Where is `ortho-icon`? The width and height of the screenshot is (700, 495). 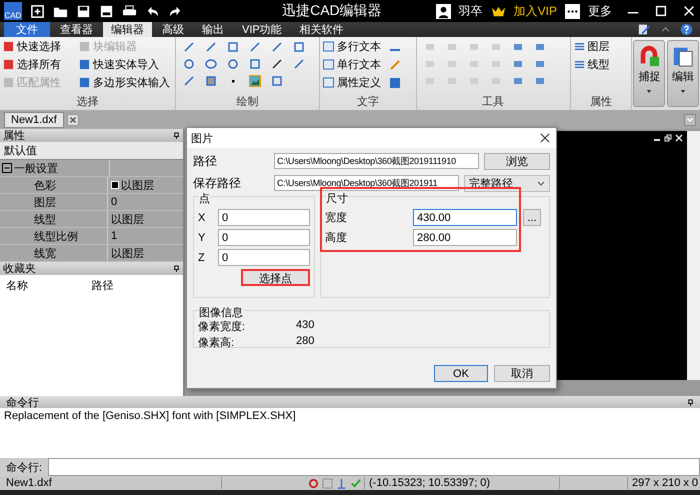
ortho-icon is located at coordinates (341, 483).